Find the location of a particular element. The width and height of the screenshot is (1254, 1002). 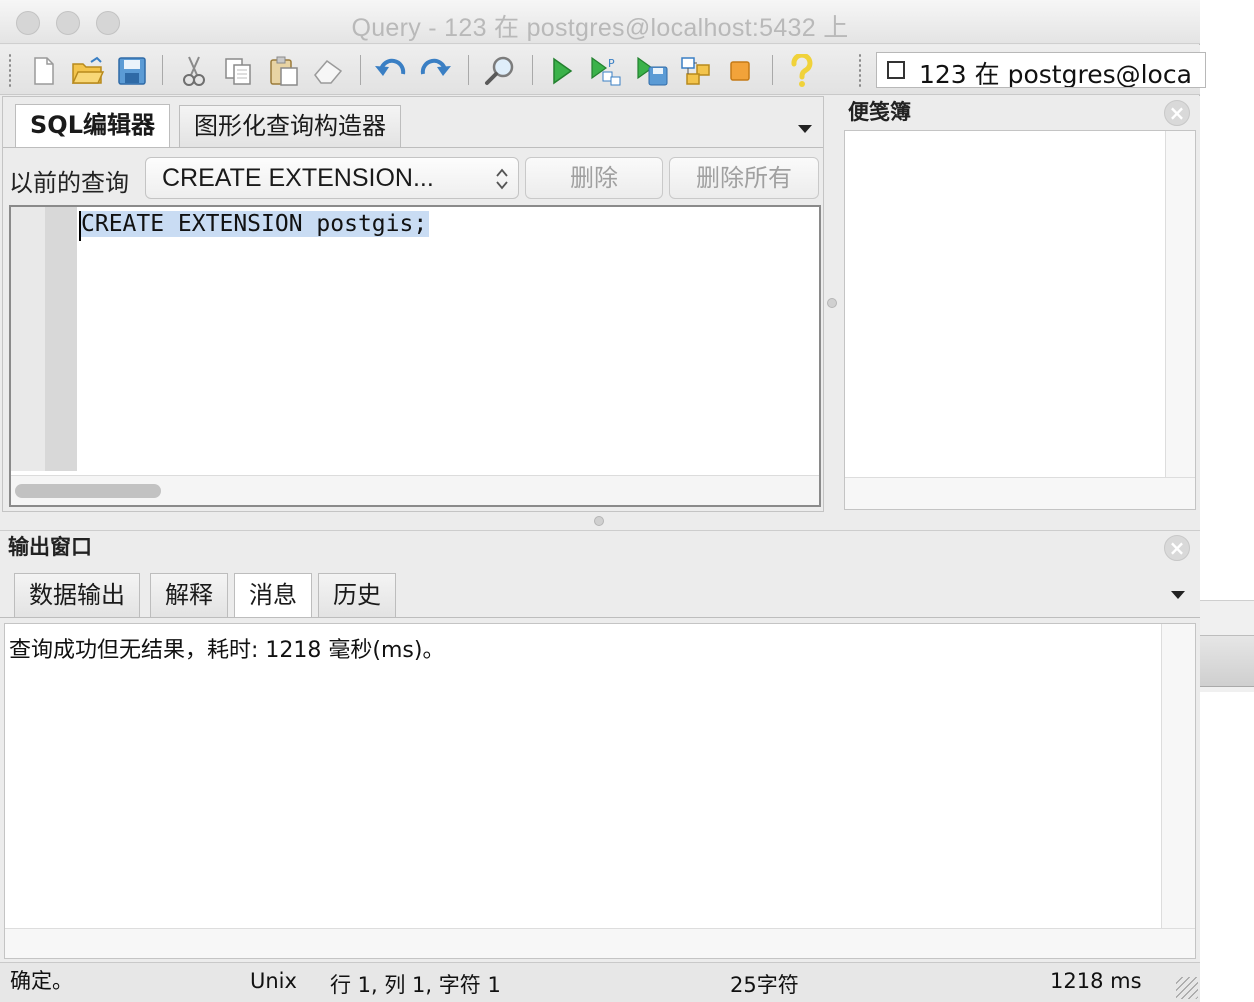

messages-horizontal-scrollbar is located at coordinates (600, 943).